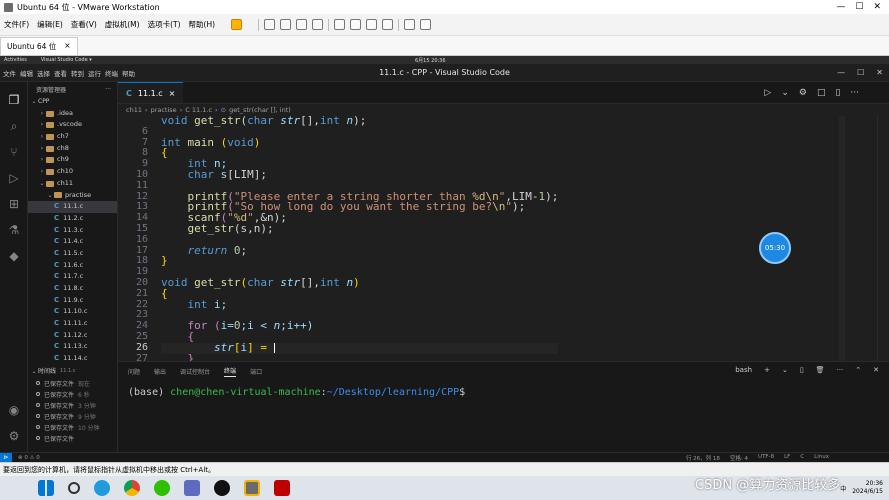 The image size is (889, 500). Describe the element at coordinates (192, 488) in the screenshot. I see `store-icon` at that location.